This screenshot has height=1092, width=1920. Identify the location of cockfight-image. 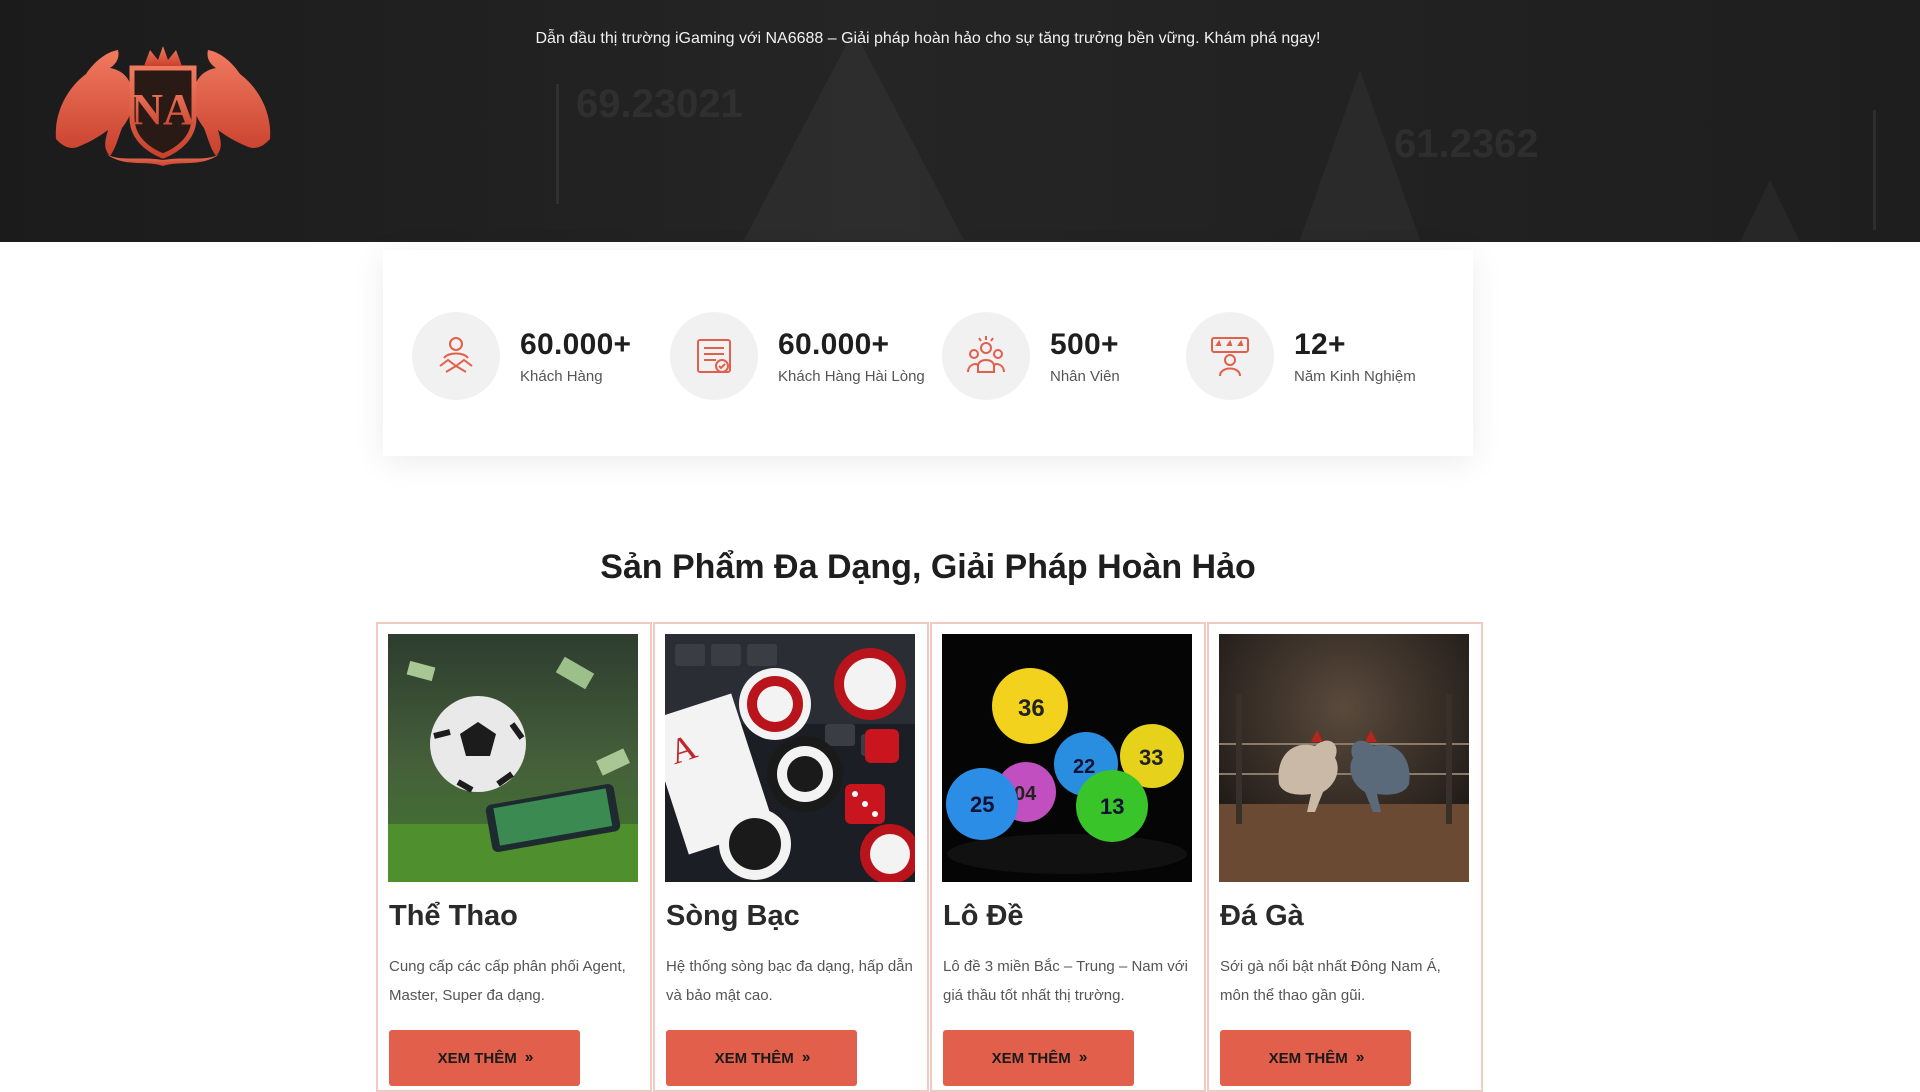
(1344, 758).